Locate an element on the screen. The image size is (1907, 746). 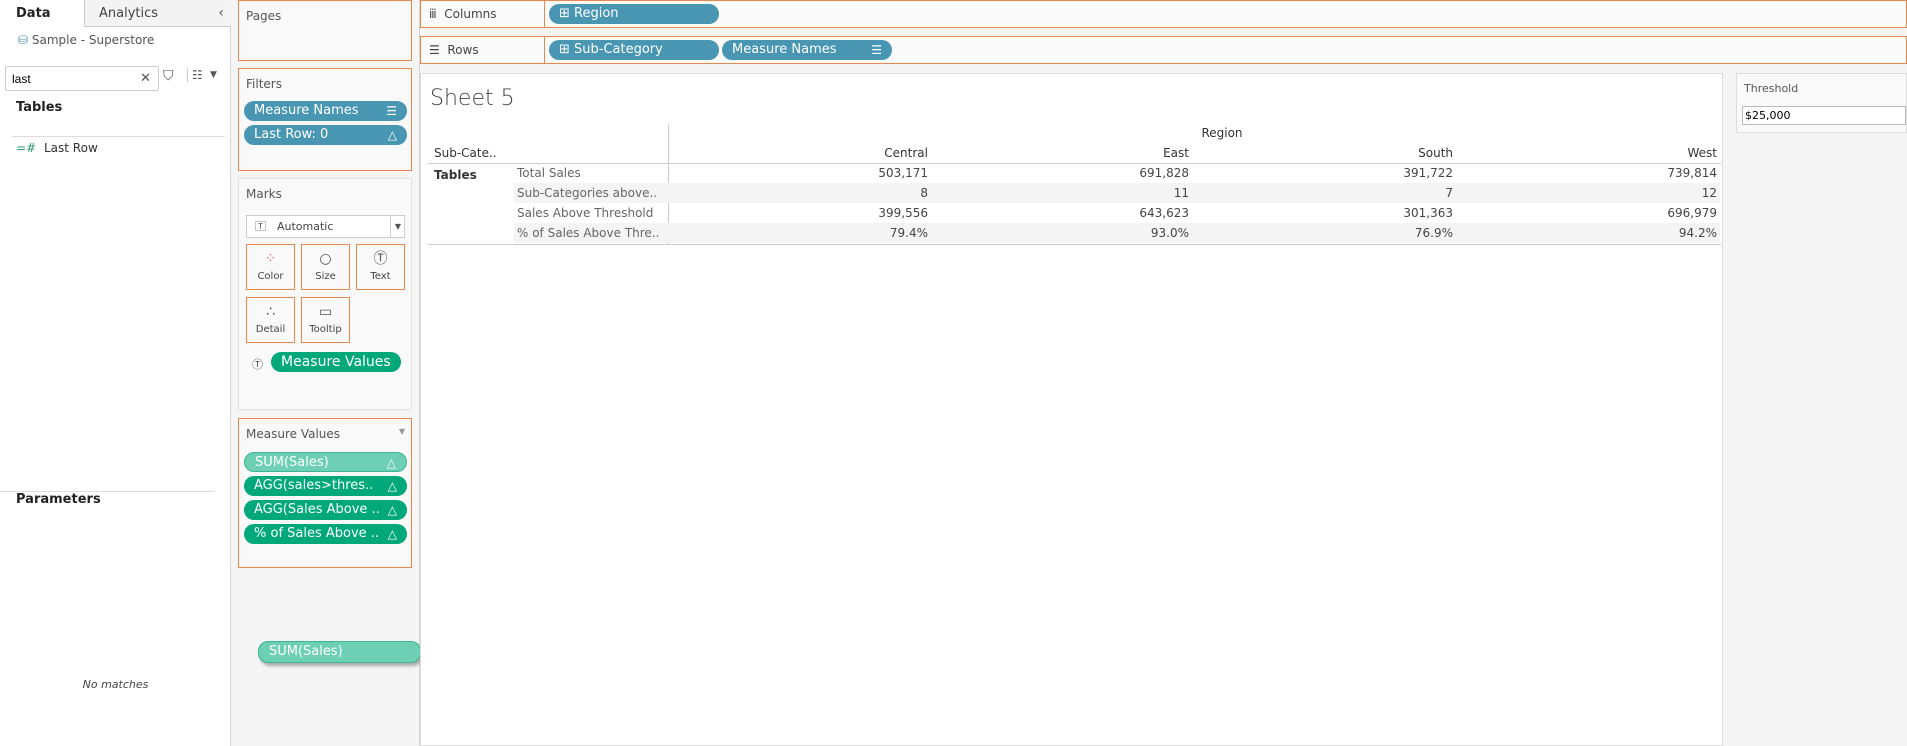
table-cell: 696,979 is located at coordinates (1617, 213).